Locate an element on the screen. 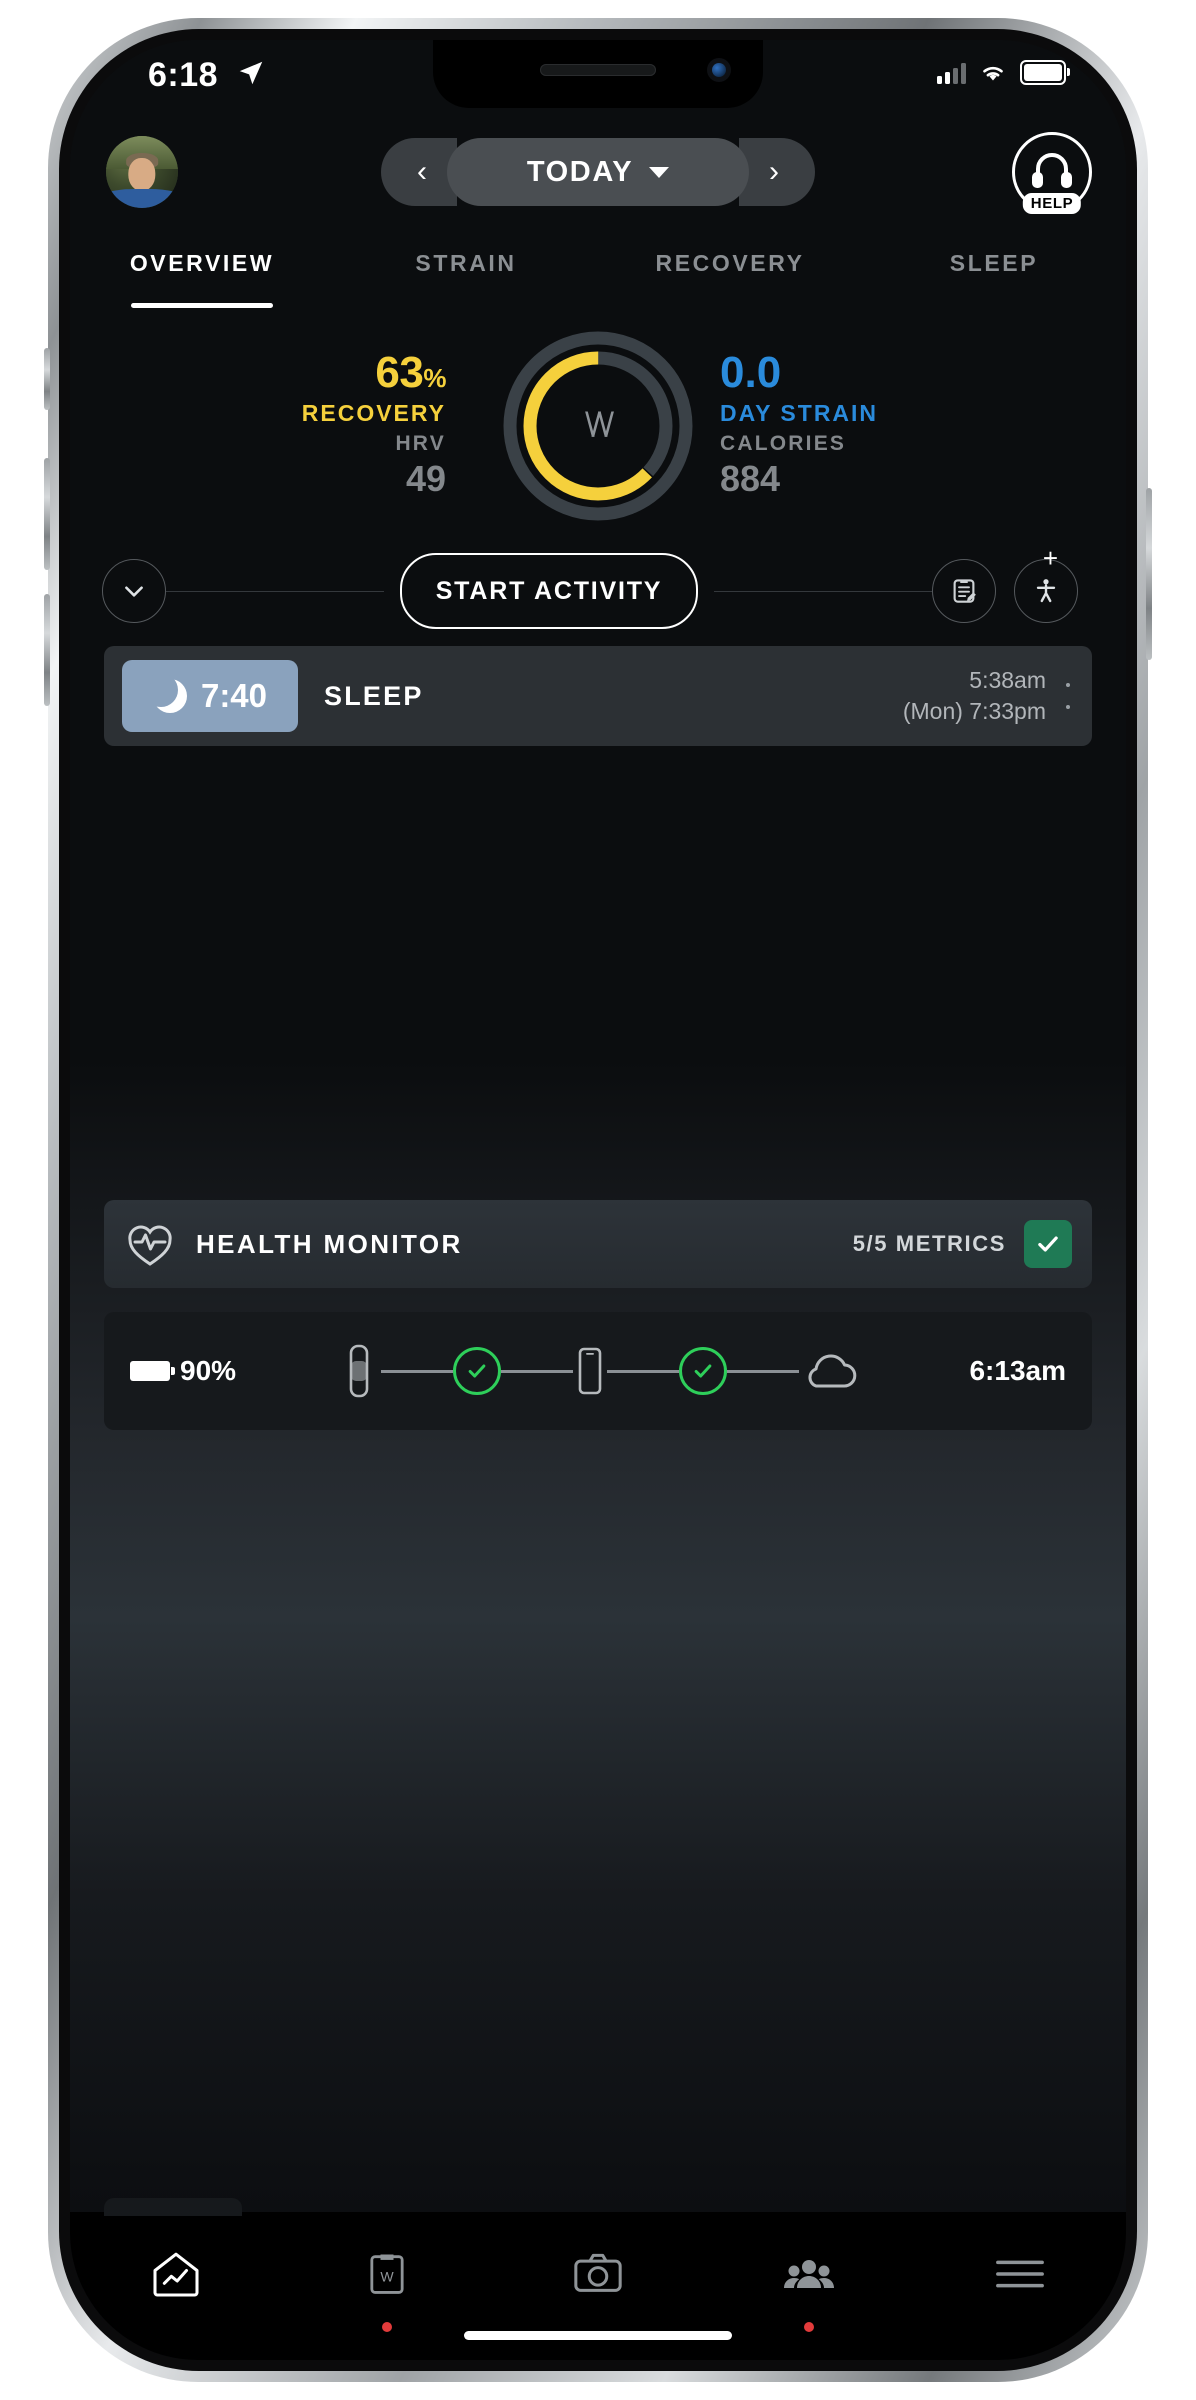 This screenshot has width=1196, height=2400. bottom-nav: W is located at coordinates (598, 2279).